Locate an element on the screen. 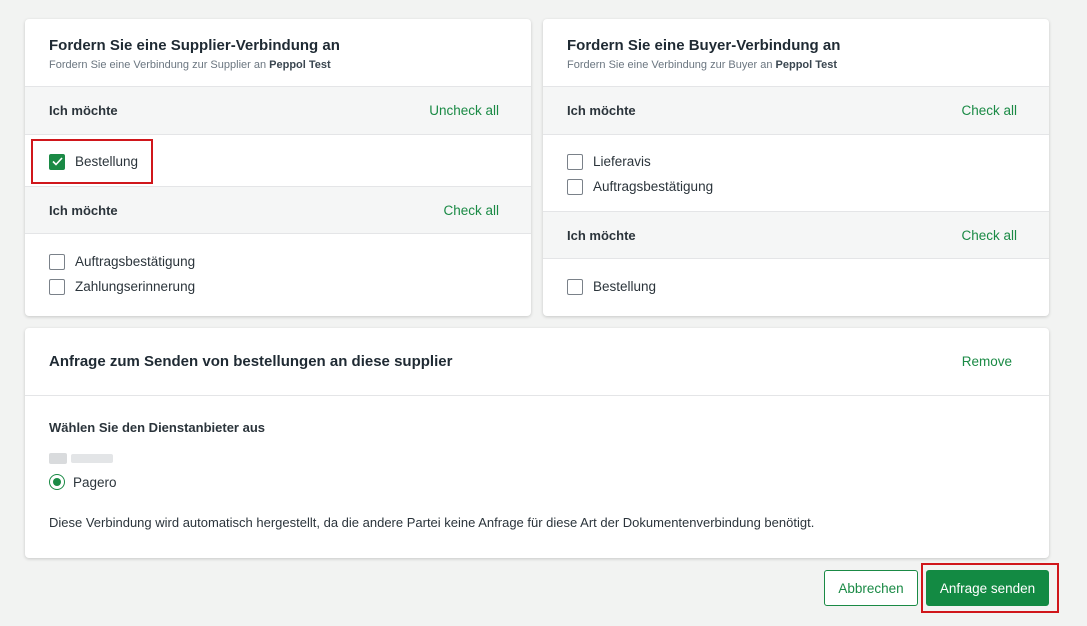  checkbox-row-lieferavis: Lieferavis is located at coordinates (796, 161).